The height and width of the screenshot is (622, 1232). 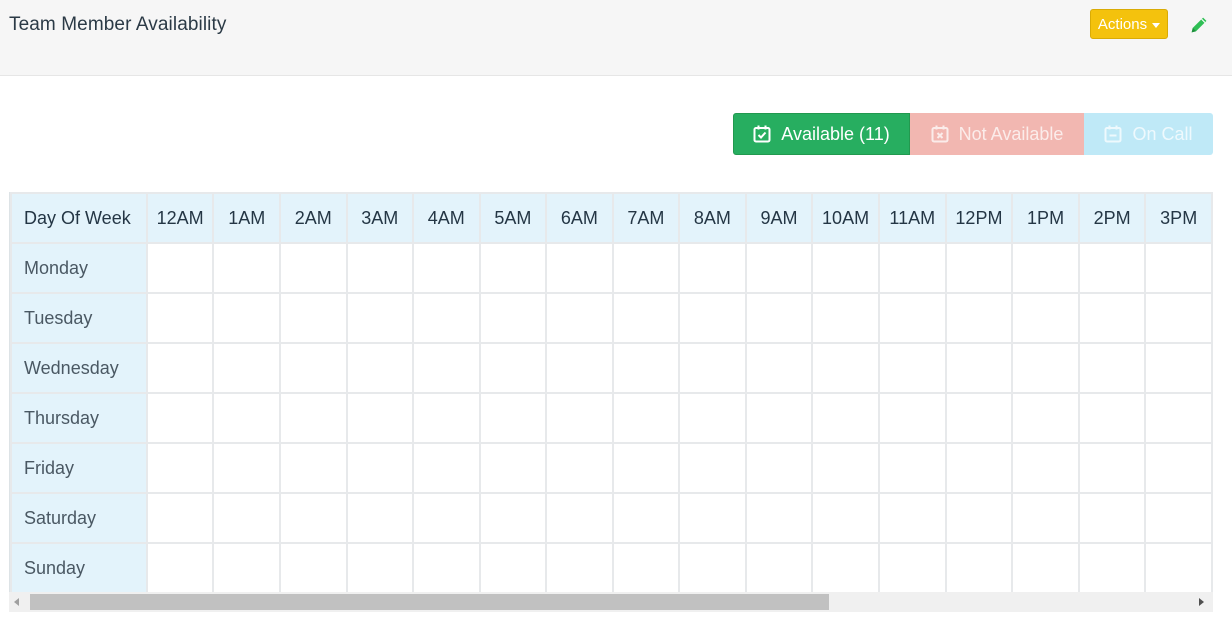 What do you see at coordinates (997, 134) in the screenshot?
I see `not-available-button: Not Available` at bounding box center [997, 134].